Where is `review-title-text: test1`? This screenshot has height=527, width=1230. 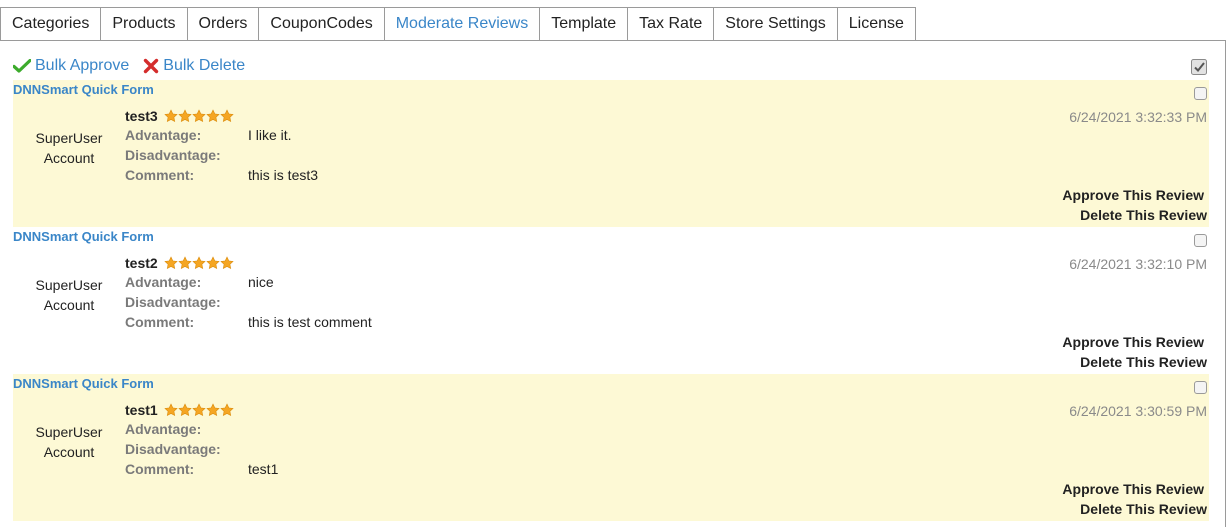 review-title-text: test1 is located at coordinates (141, 410).